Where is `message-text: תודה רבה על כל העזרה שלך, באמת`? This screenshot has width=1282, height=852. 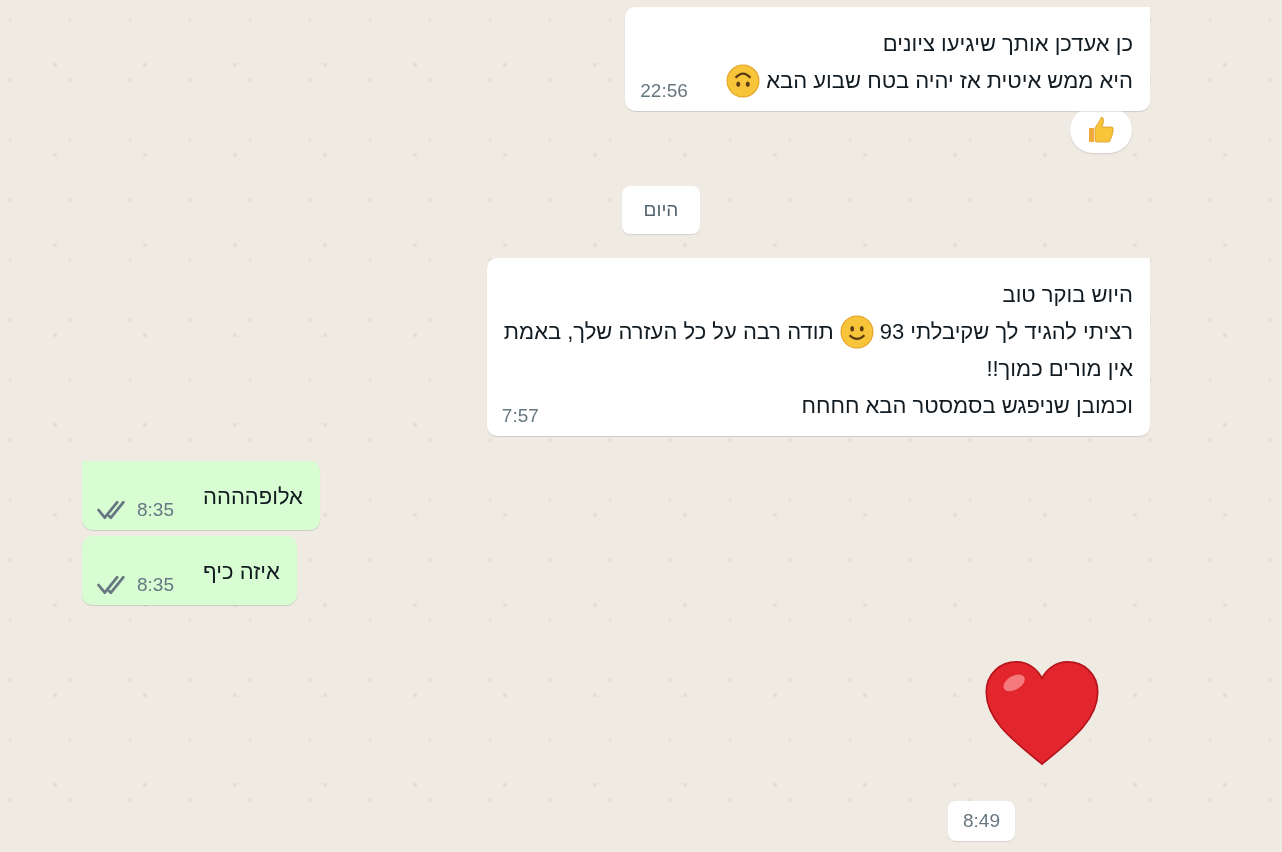
message-text: תודה רבה על כל העזרה שלך, באמת is located at coordinates (668, 332).